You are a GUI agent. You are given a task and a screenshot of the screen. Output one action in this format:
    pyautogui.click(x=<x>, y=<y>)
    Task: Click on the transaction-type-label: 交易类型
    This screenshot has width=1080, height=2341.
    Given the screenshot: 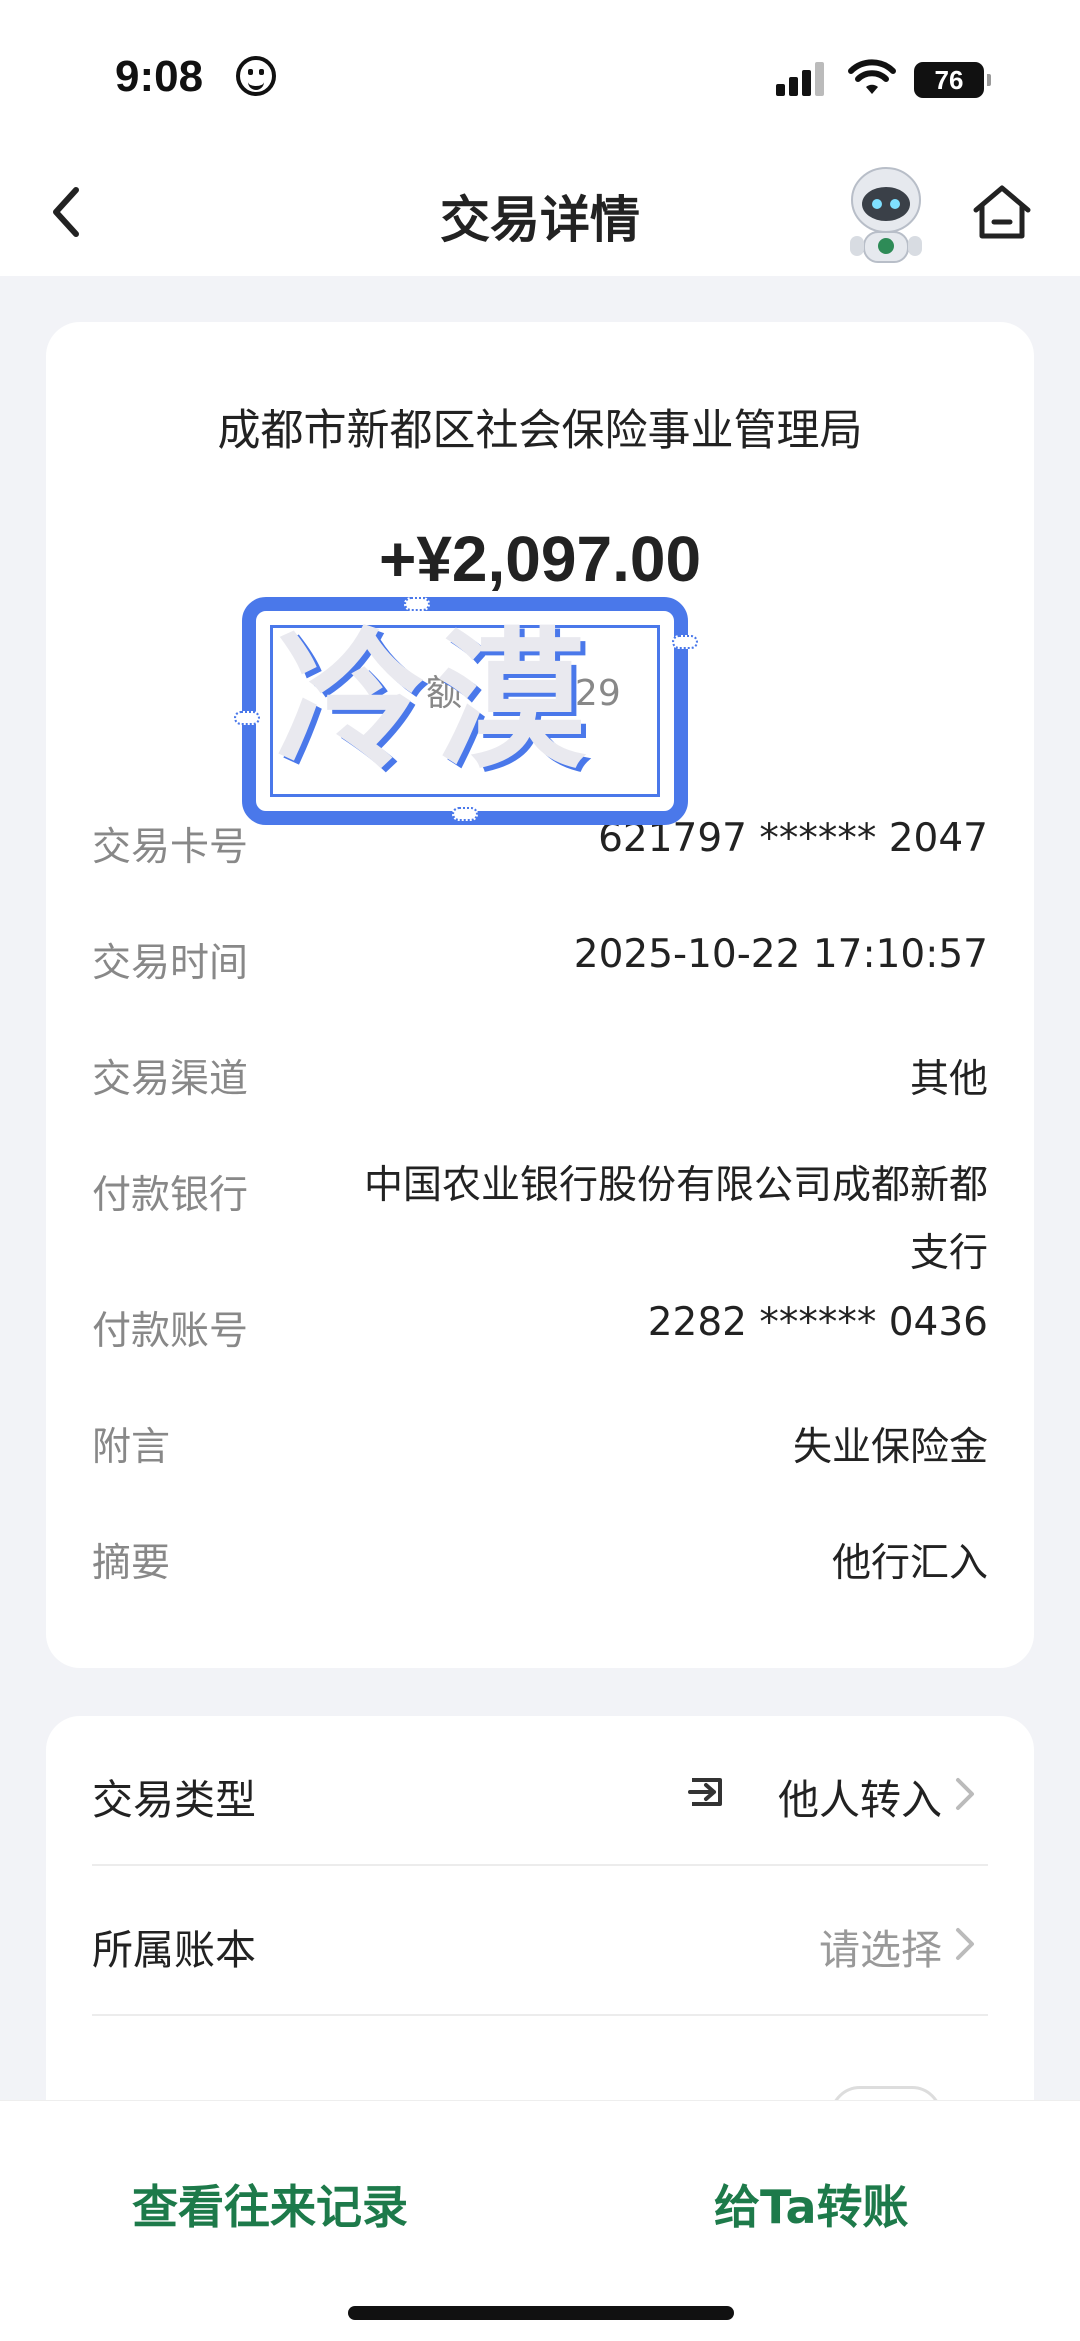 What is the action you would take?
    pyautogui.click(x=174, y=1800)
    